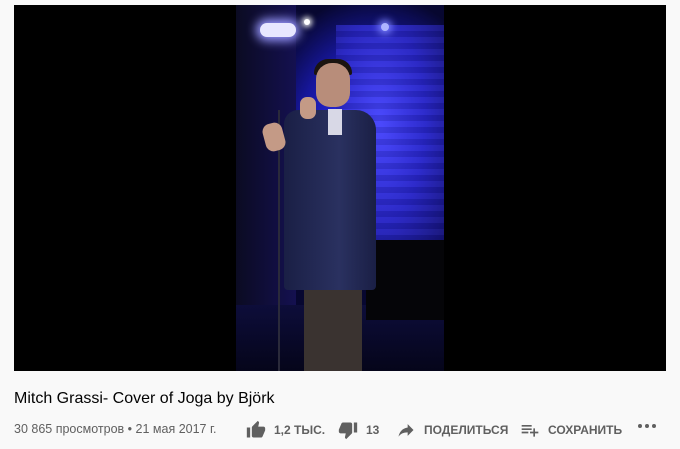  I want to click on playlist-add-icon, so click(530, 431).